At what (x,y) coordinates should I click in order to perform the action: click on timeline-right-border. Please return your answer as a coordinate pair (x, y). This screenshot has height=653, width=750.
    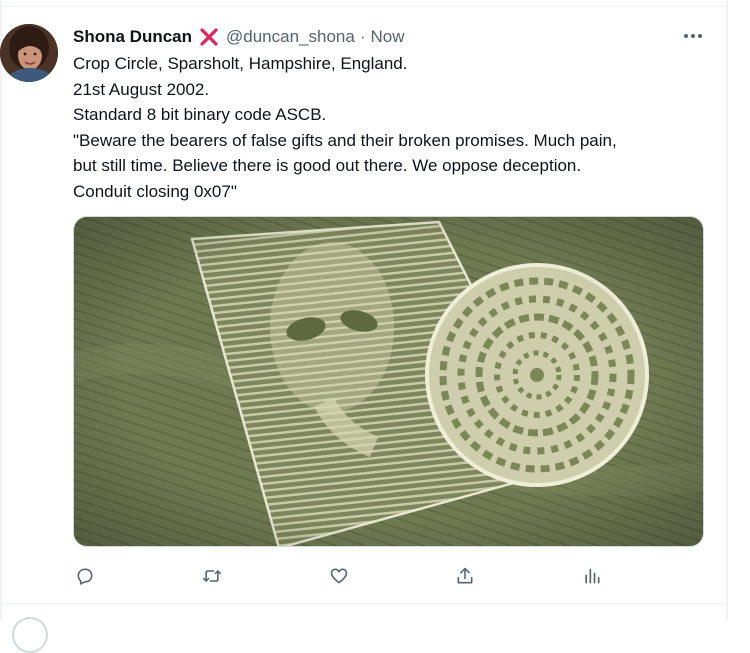
    Looking at the image, I should click on (727, 310).